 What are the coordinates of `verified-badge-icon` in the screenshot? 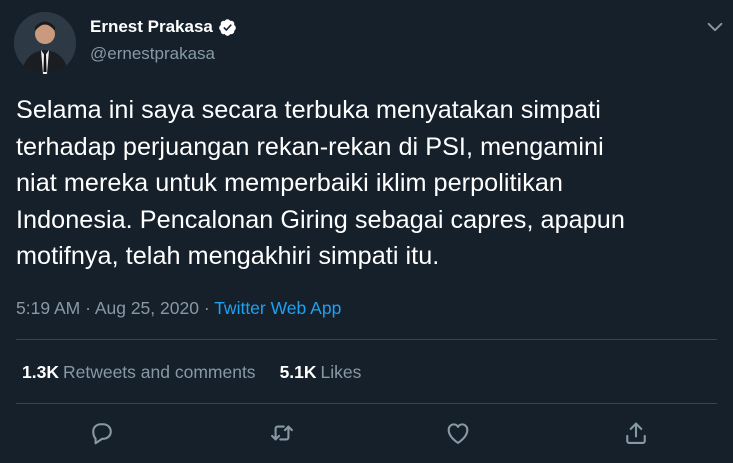 It's located at (227, 27).